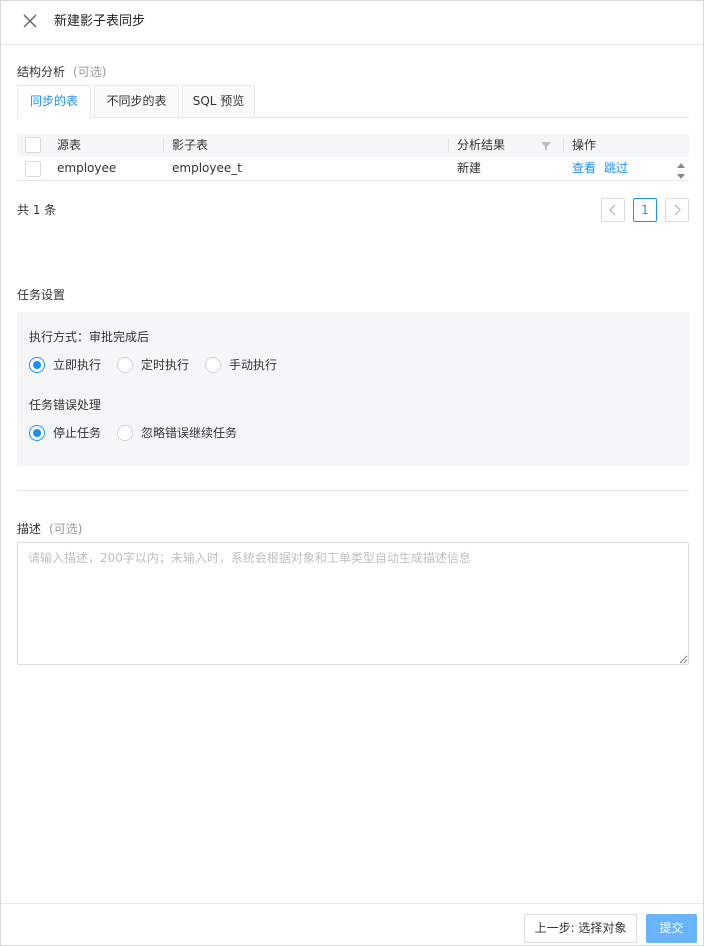  What do you see at coordinates (353, 603) in the screenshot?
I see `description-input` at bounding box center [353, 603].